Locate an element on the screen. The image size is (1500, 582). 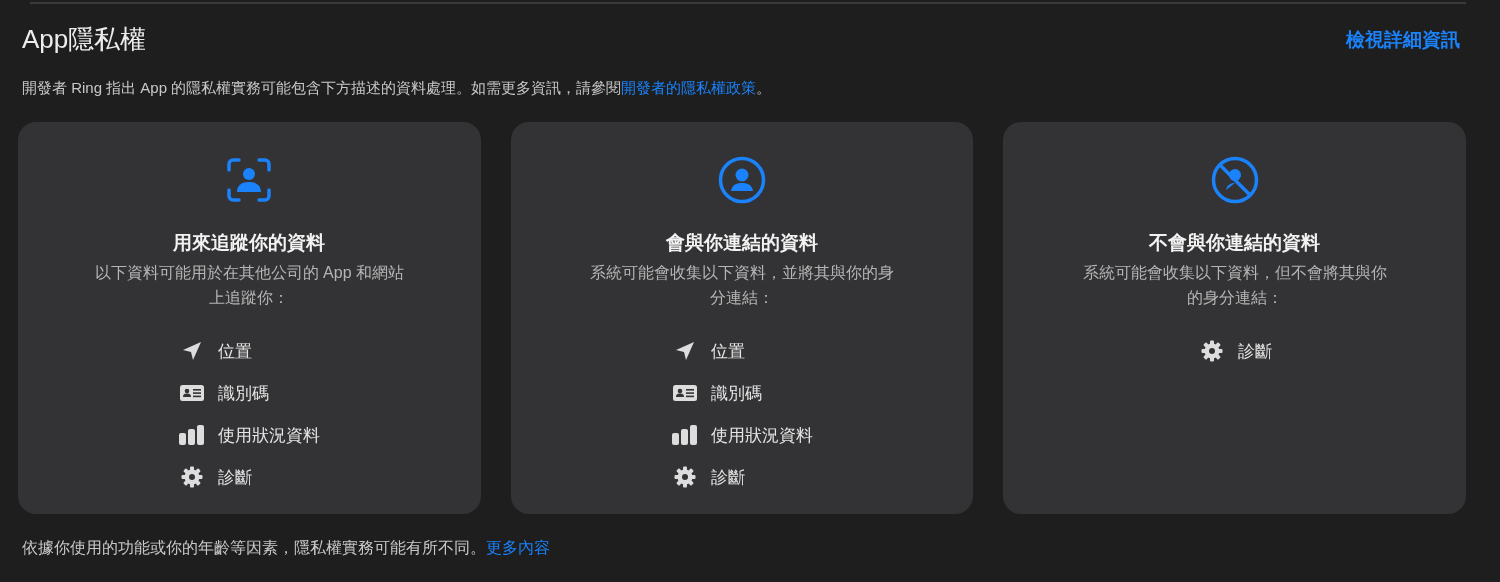
person-circle-icon is located at coordinates (742, 180).